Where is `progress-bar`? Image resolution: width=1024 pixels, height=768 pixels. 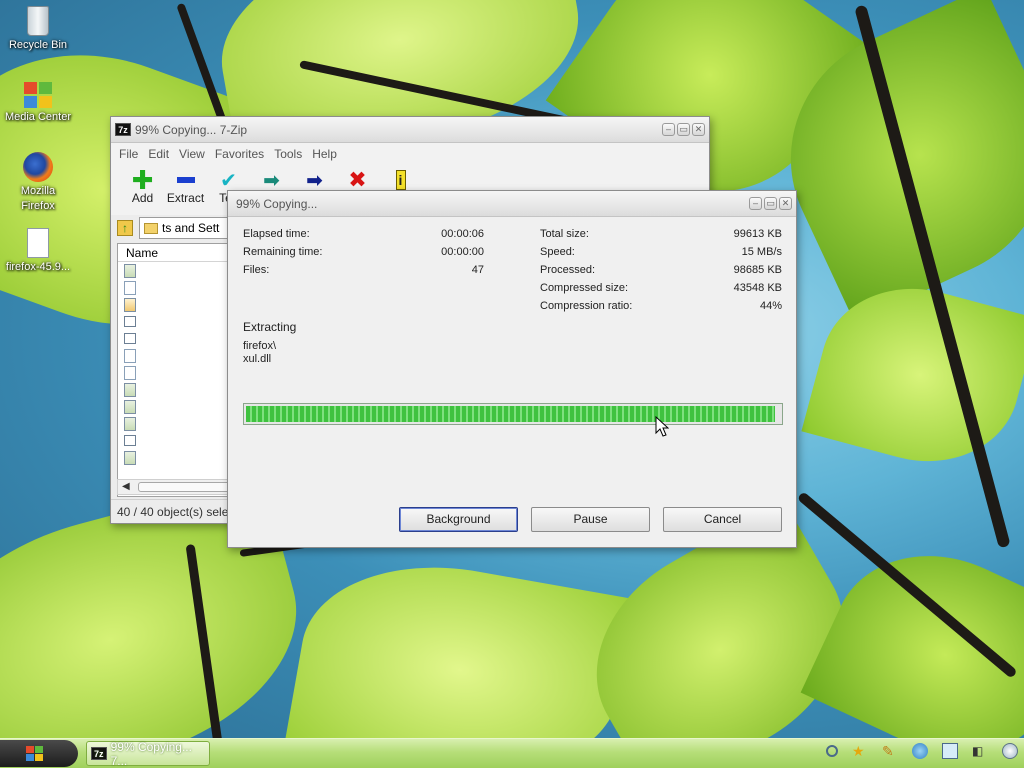 progress-bar is located at coordinates (513, 414).